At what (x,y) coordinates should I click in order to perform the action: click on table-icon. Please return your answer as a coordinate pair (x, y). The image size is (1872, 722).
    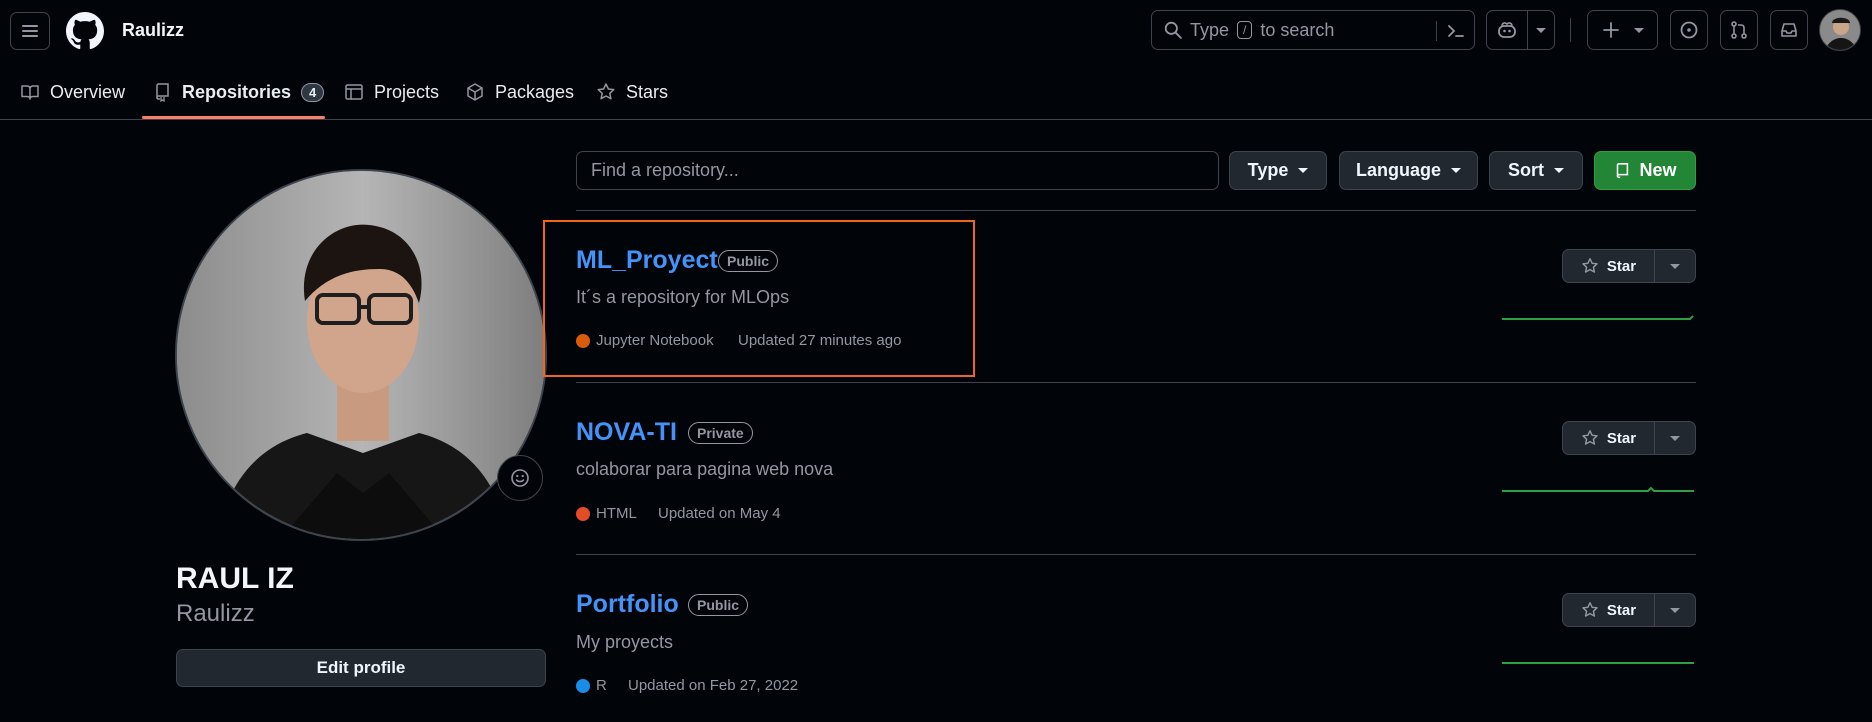
    Looking at the image, I should click on (354, 92).